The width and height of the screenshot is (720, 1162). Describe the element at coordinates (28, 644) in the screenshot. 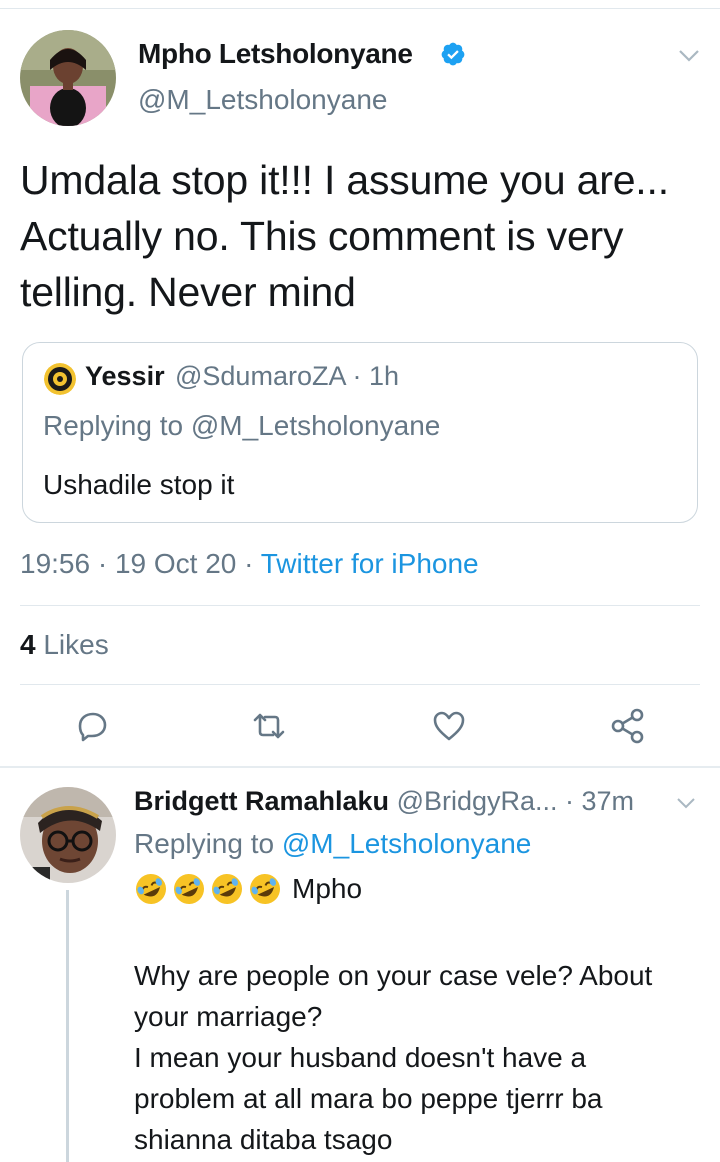

I see `likes-number: 4` at that location.